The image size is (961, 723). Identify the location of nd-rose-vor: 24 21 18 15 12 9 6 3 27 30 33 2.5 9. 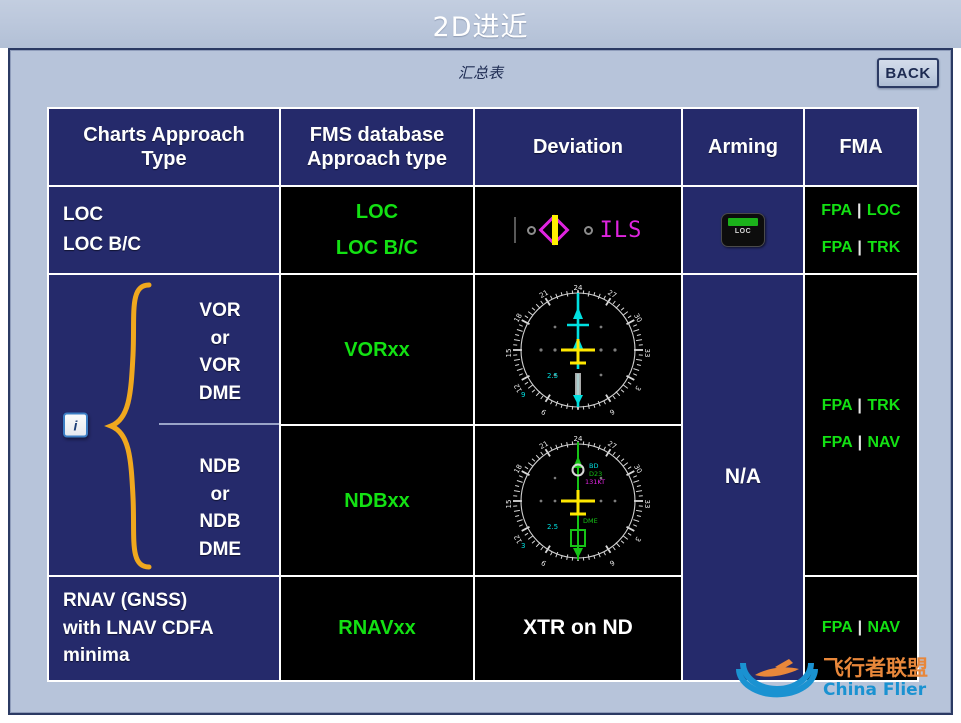
(578, 350).